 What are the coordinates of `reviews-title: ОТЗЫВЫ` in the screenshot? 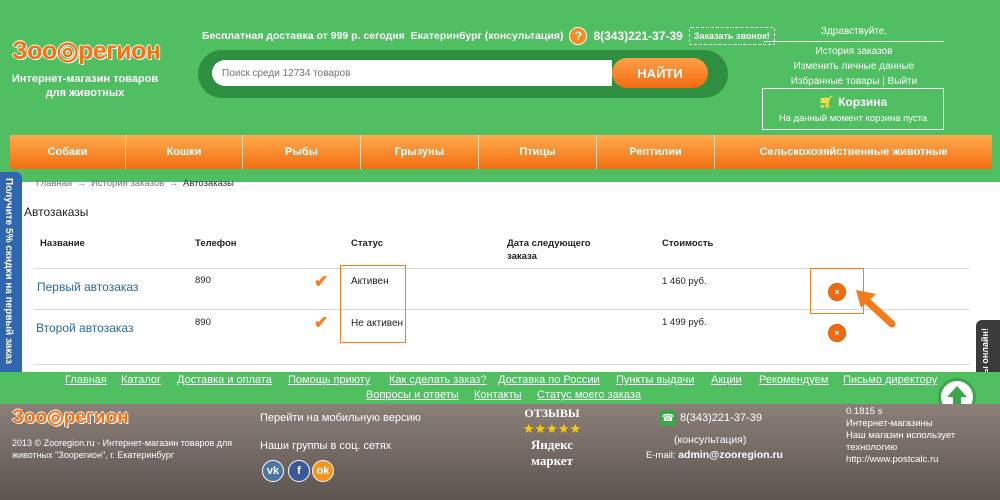 It's located at (552, 413).